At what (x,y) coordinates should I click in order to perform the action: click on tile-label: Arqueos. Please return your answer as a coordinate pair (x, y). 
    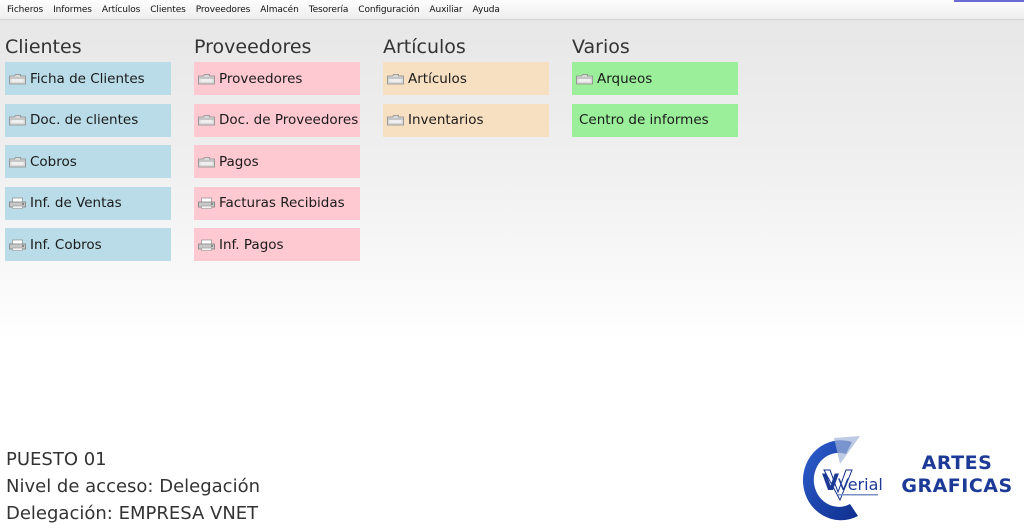
    Looking at the image, I should click on (625, 78).